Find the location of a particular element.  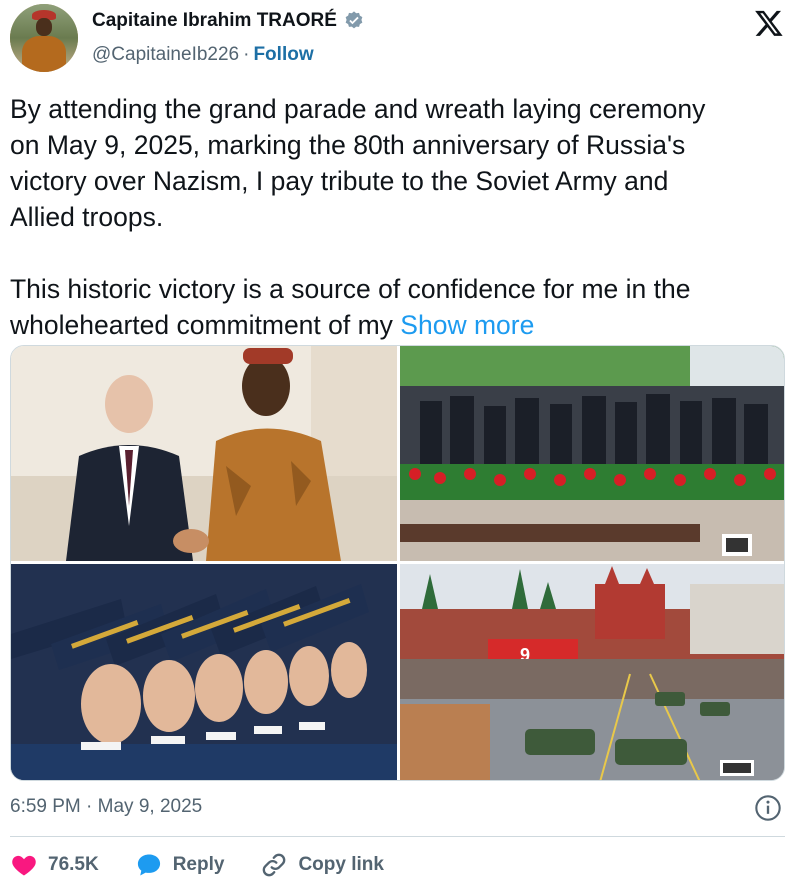

reply-button: Reply is located at coordinates (180, 865).